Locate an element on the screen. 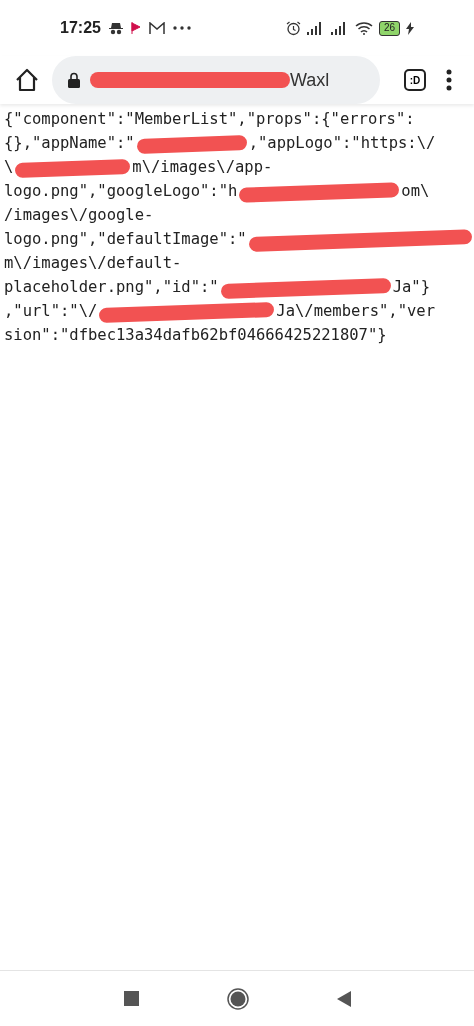 This screenshot has height=1026, width=474. json-text: \ is located at coordinates (9, 168).